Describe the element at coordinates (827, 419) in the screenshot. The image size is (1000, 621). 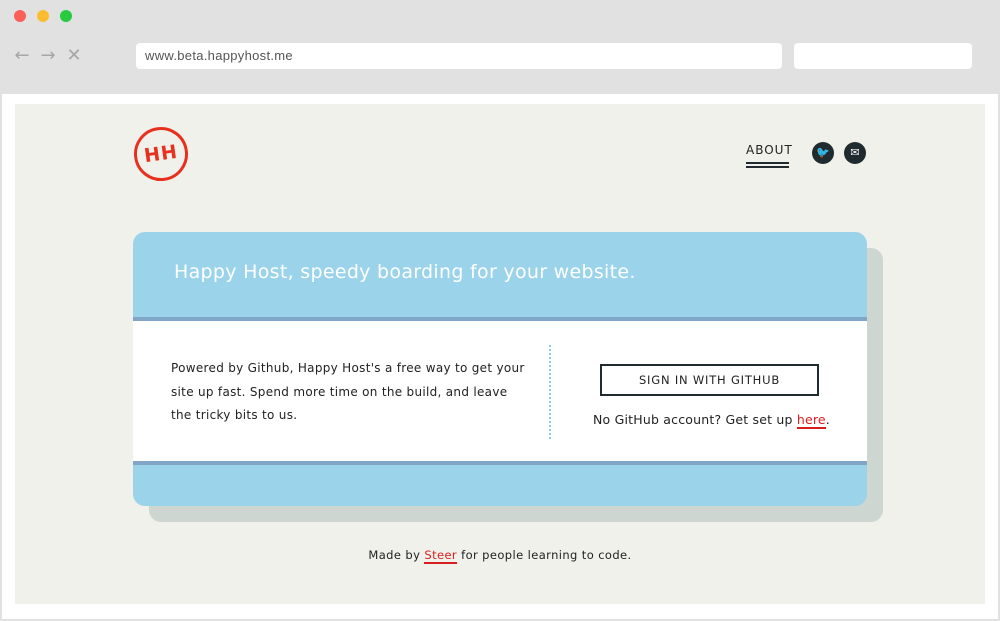
I see `no-account-suffix: .` at that location.